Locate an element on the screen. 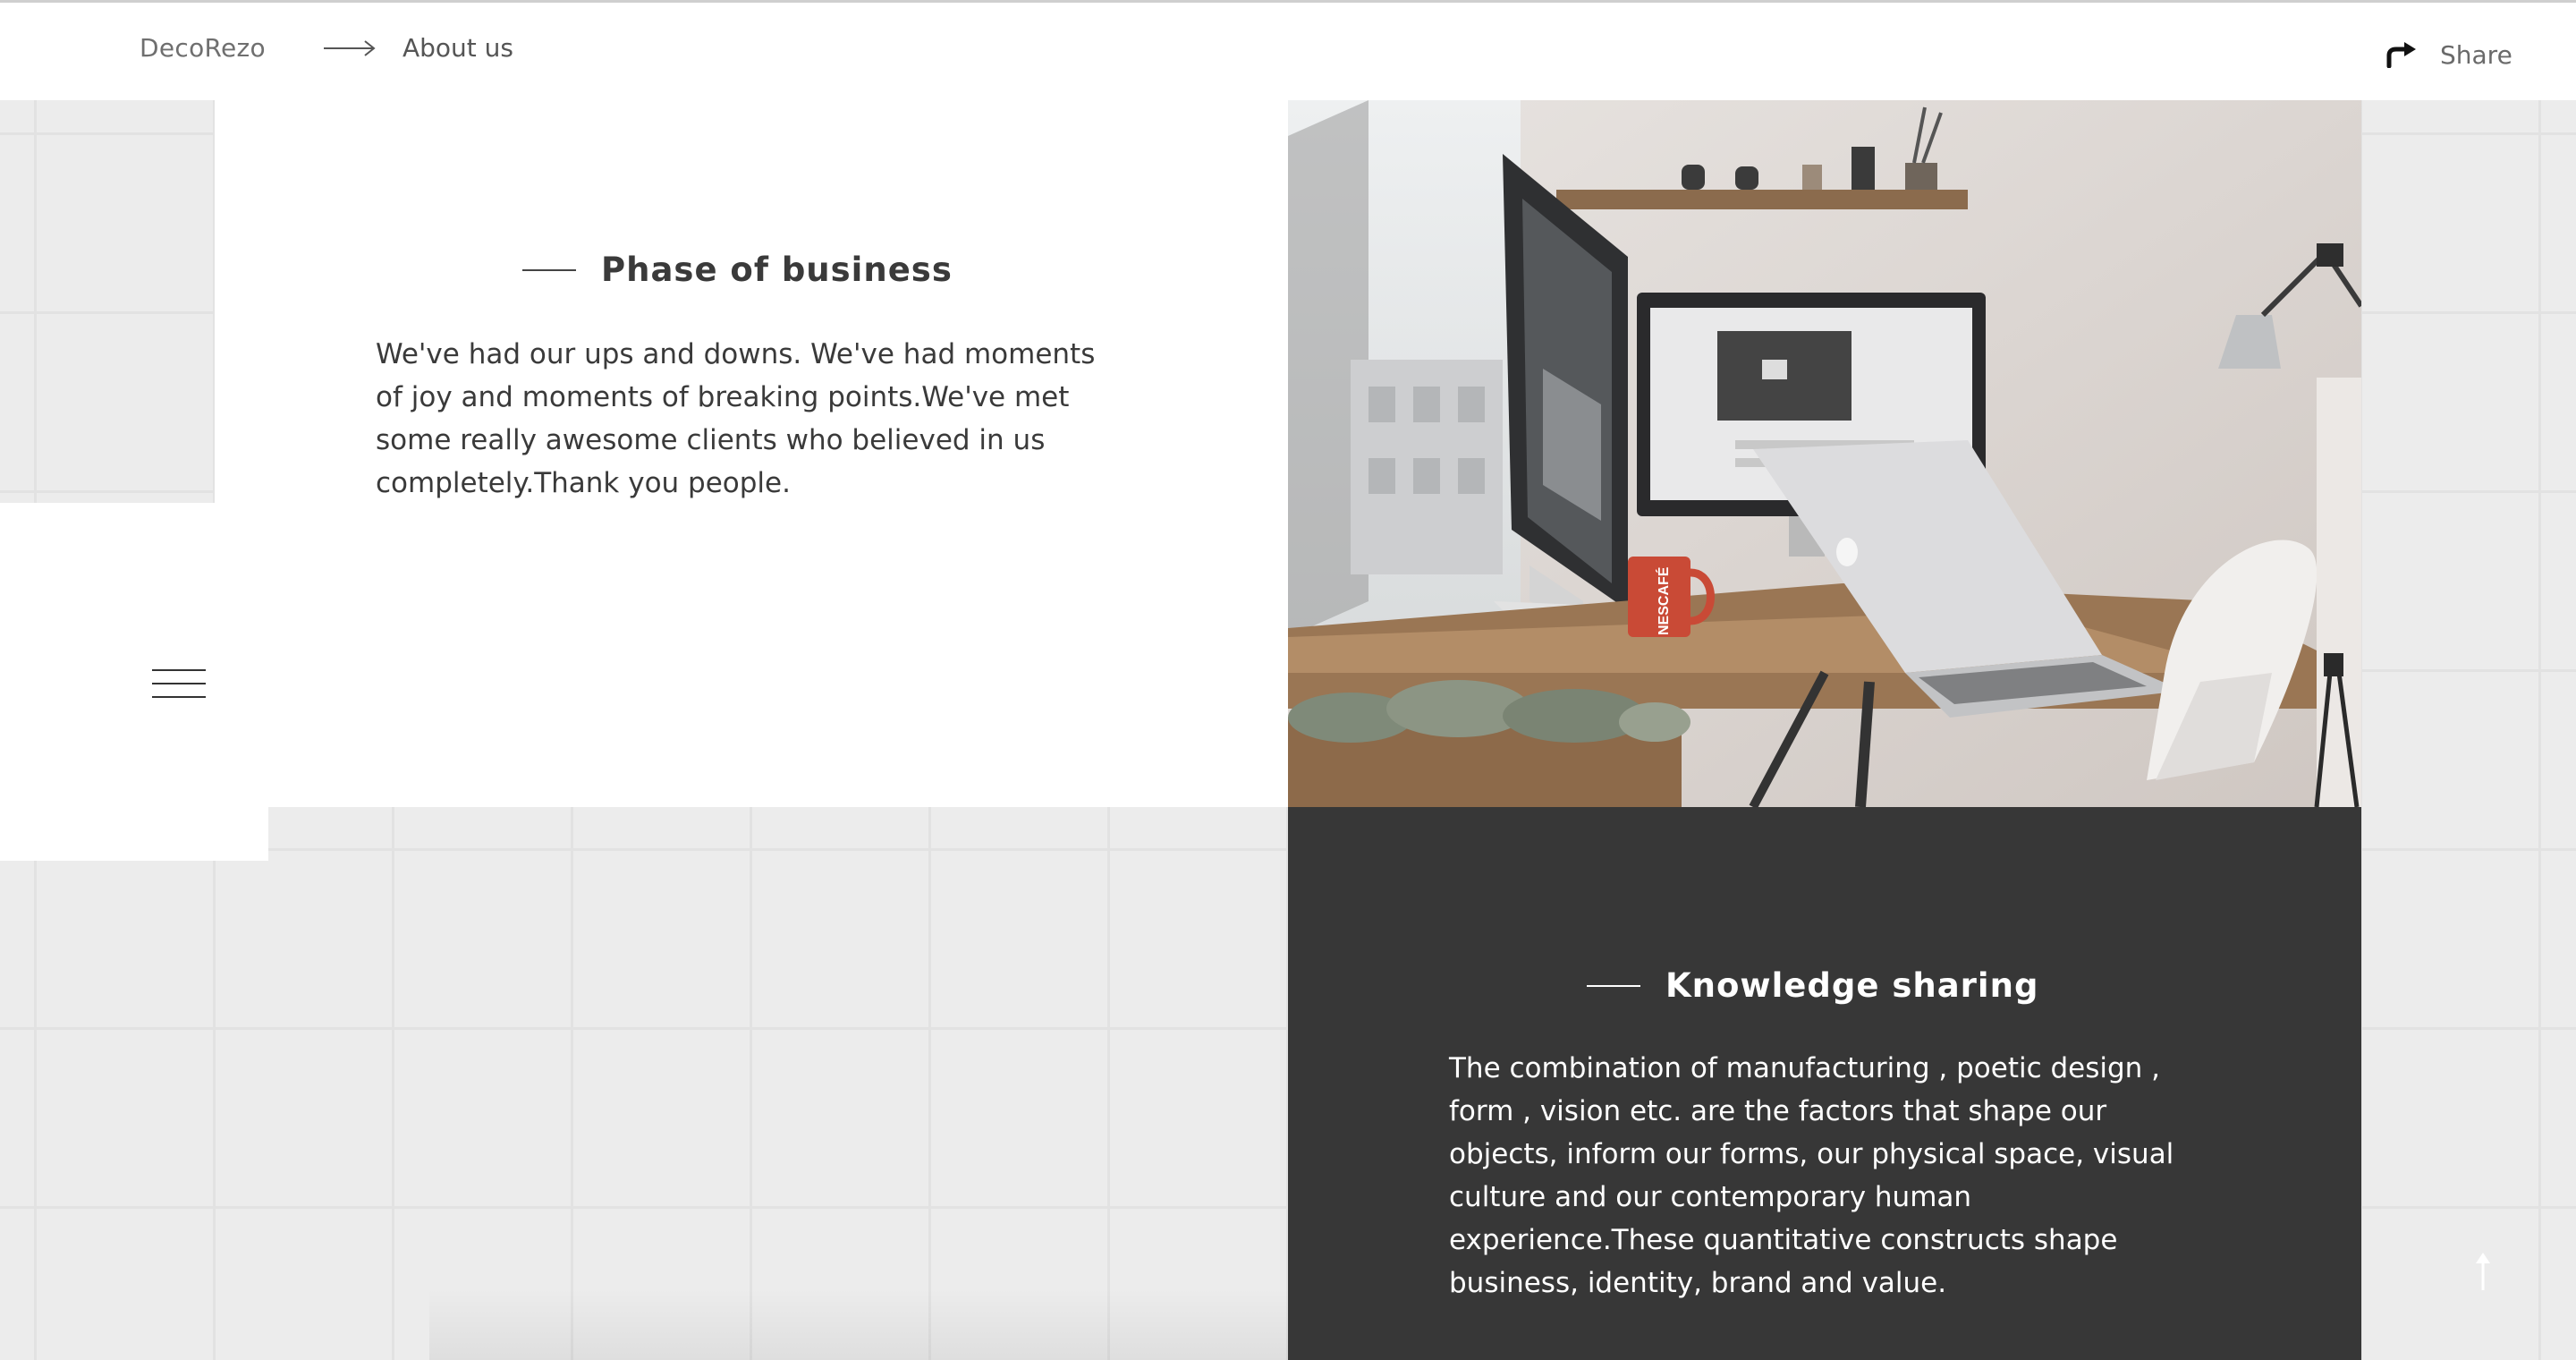  brand-logo-text: DecoRezo is located at coordinates (203, 48).